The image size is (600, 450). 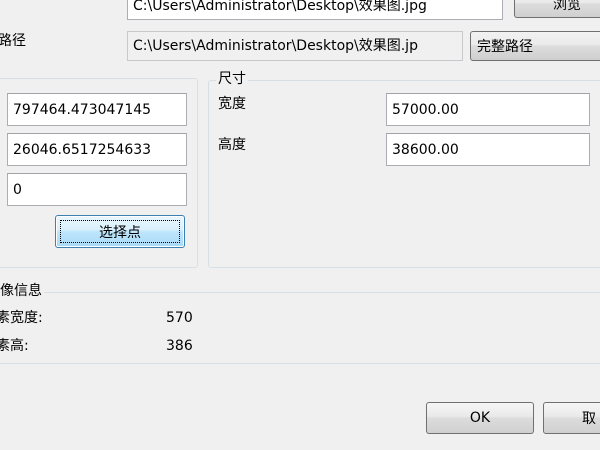 What do you see at coordinates (82, 149) in the screenshot?
I see `point-y-value: 26046.6517254633` at bounding box center [82, 149].